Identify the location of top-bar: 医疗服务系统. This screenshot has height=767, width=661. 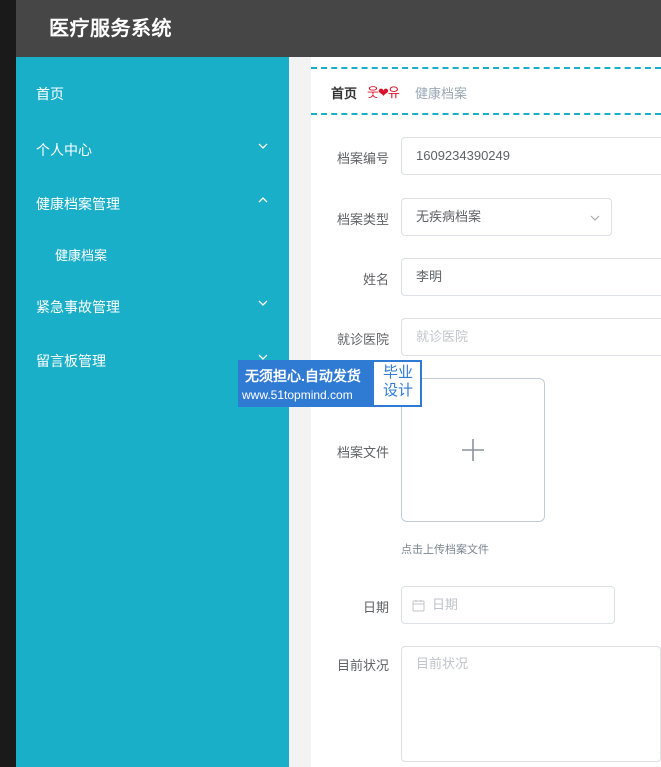
(338, 28).